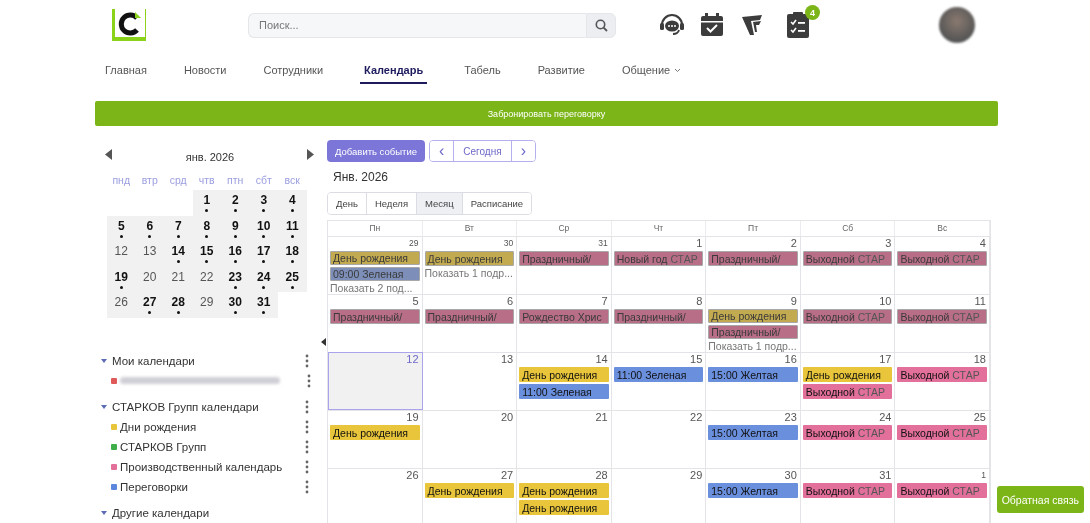 Image resolution: width=1090 pixels, height=523 pixels. What do you see at coordinates (311, 155) in the screenshot?
I see `next-month-button` at bounding box center [311, 155].